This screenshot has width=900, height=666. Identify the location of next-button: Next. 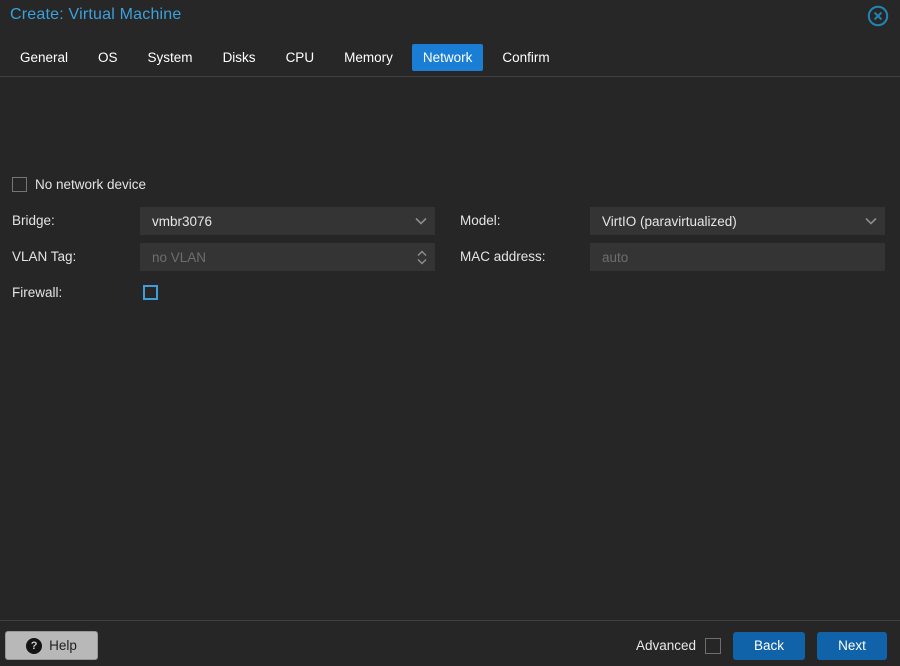
(852, 645).